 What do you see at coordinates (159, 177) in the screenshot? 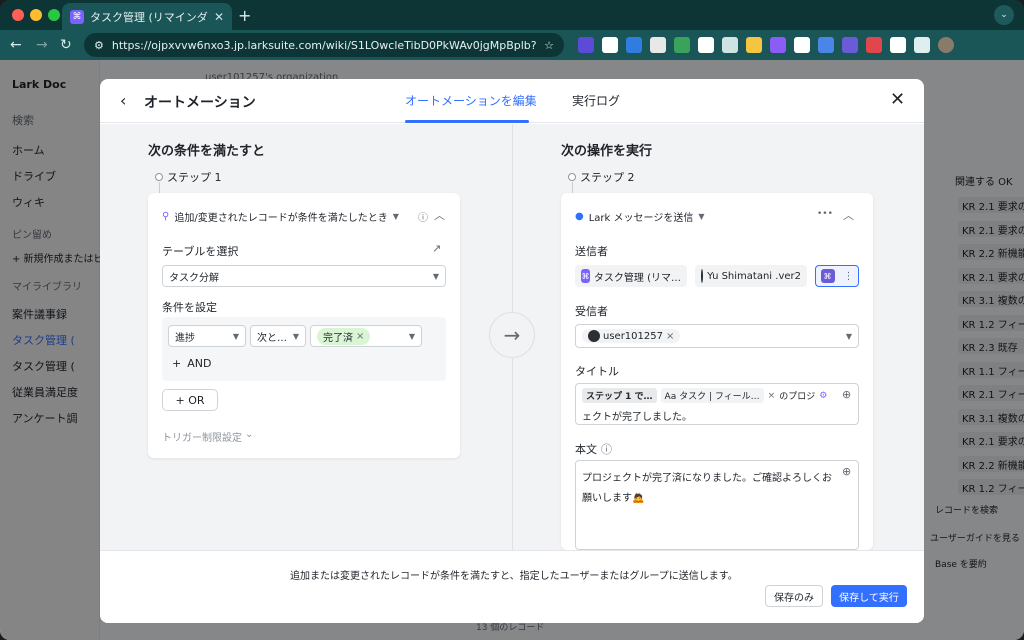
I see `step-dot-icon` at bounding box center [159, 177].